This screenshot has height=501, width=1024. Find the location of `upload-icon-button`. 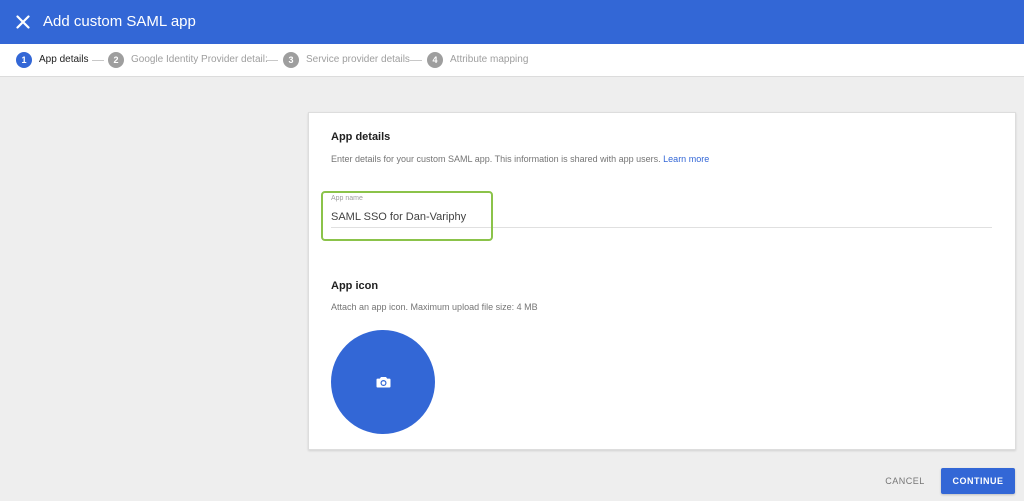

upload-icon-button is located at coordinates (383, 382).